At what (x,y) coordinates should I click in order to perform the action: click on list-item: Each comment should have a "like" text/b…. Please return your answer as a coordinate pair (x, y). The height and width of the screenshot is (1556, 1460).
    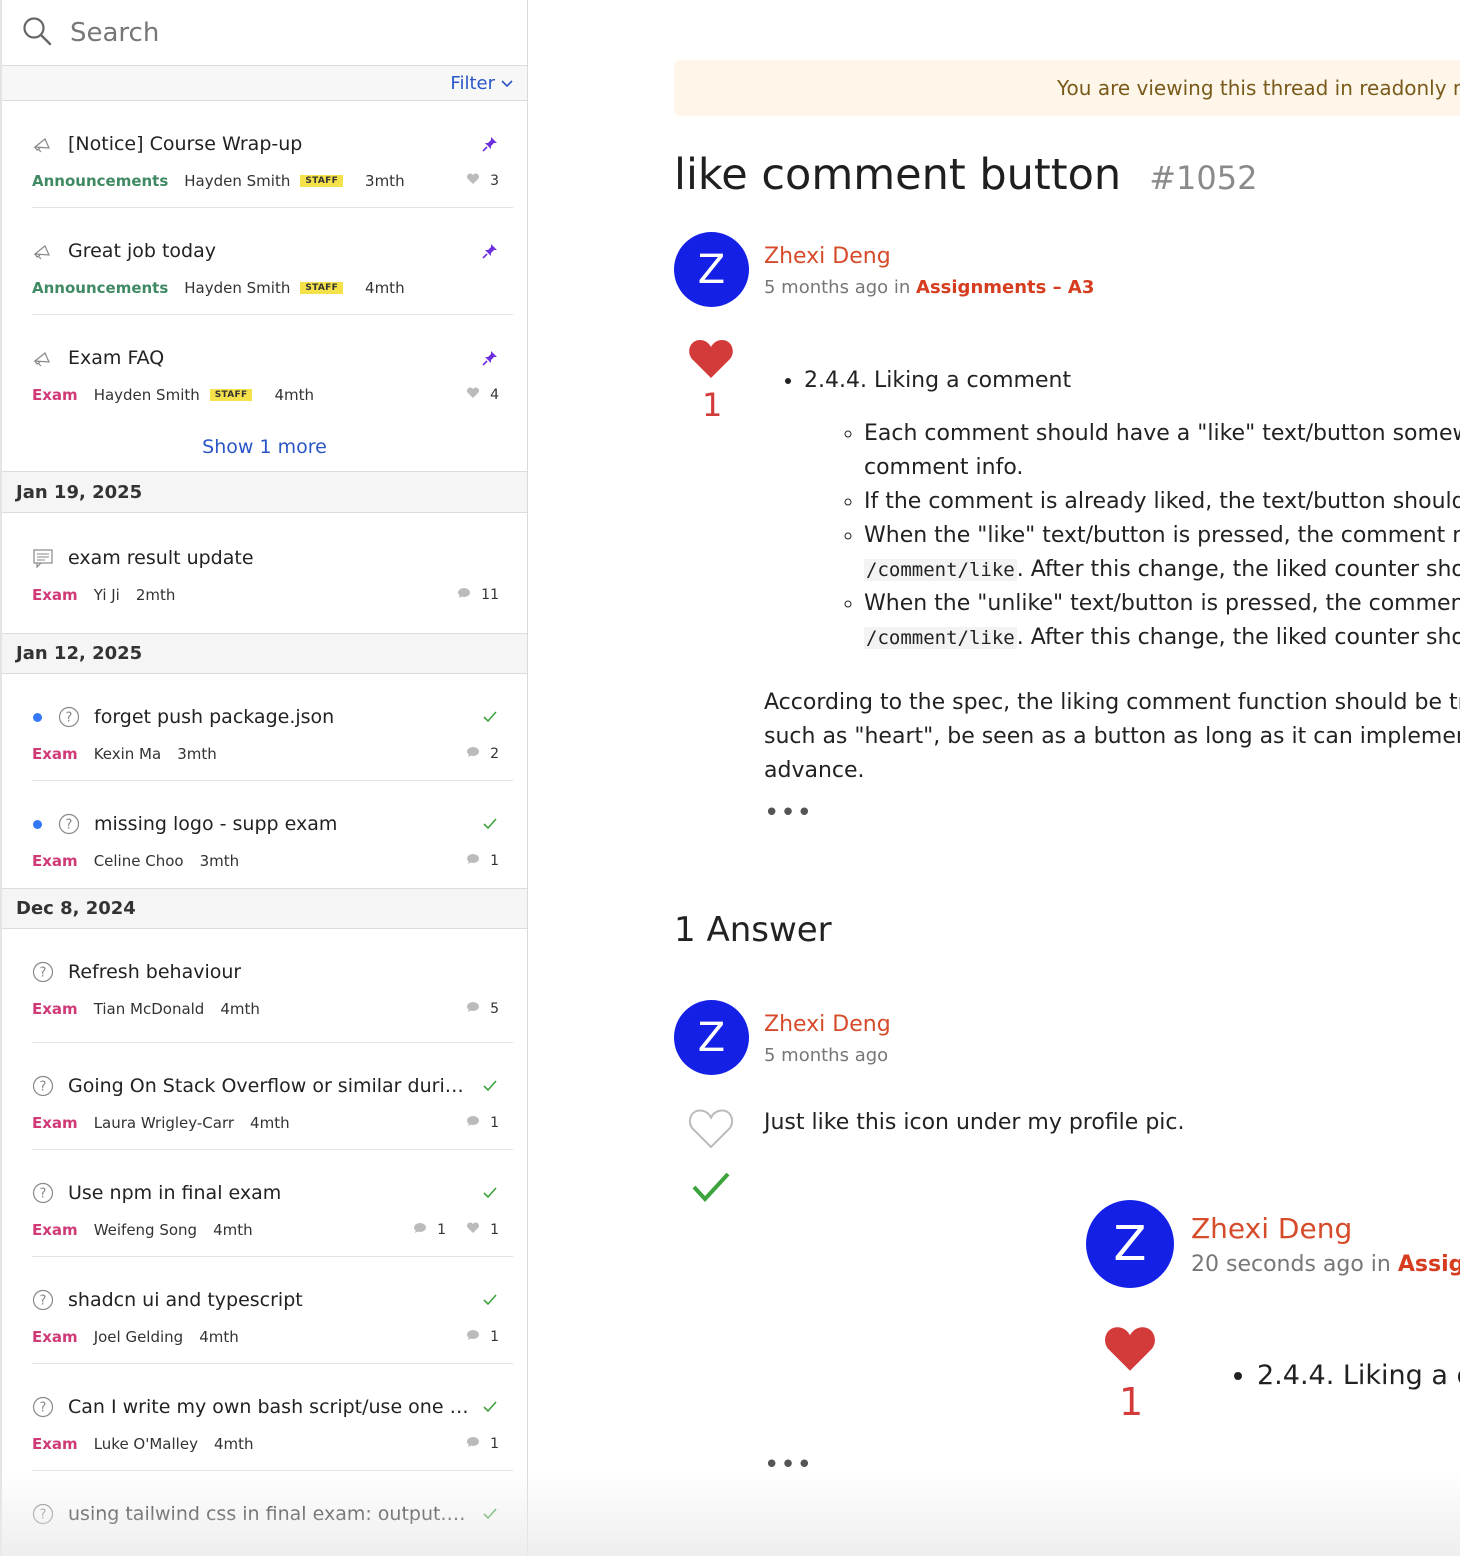
    Looking at the image, I should click on (1162, 451).